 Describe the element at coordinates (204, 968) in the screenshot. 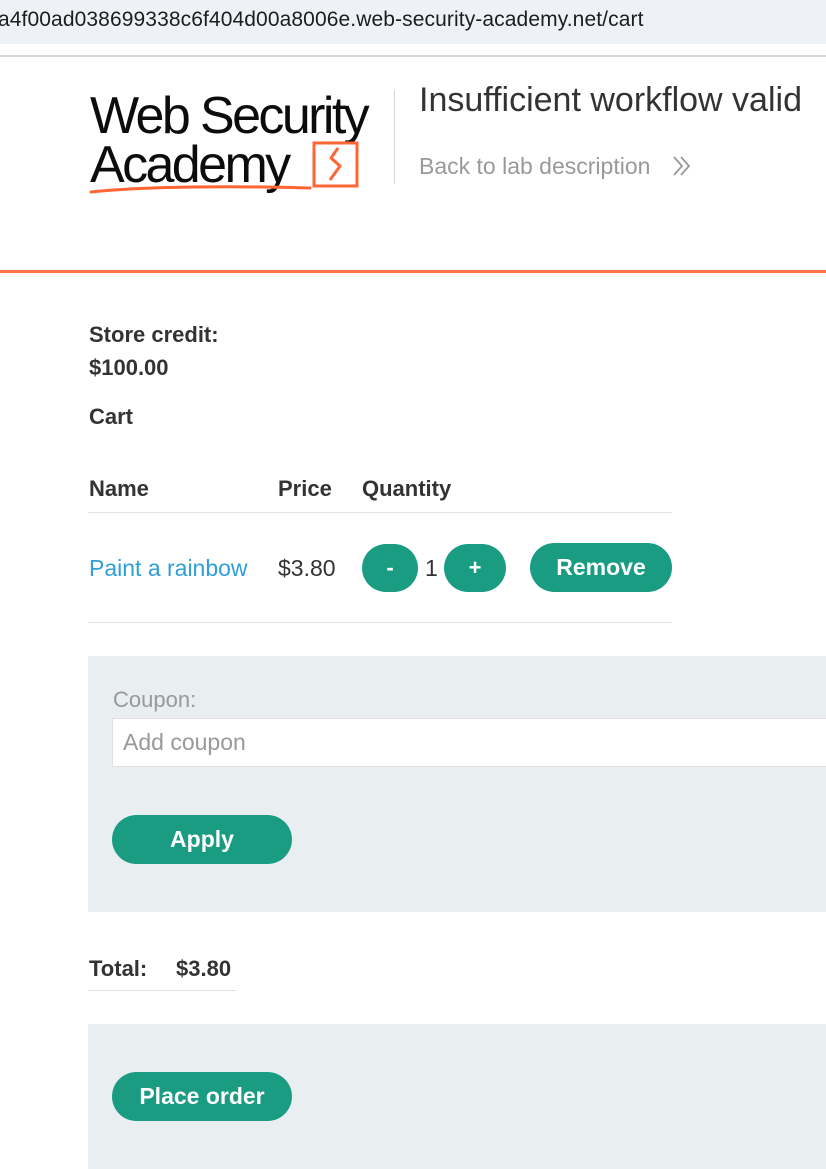

I see `total-value: $3.80` at that location.